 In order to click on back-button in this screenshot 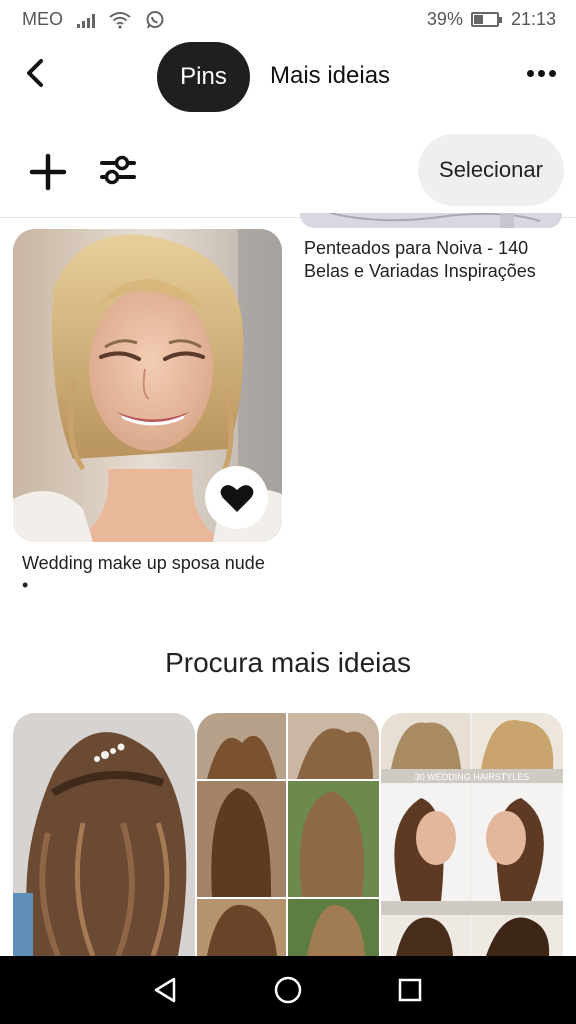, I will do `click(35, 73)`.